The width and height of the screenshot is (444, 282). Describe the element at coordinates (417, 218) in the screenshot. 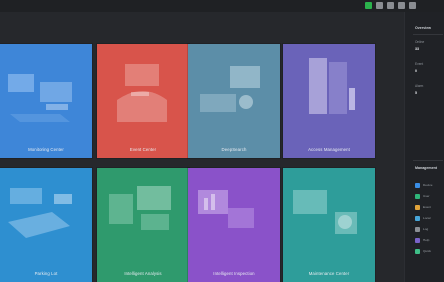

I see `local-icon` at that location.